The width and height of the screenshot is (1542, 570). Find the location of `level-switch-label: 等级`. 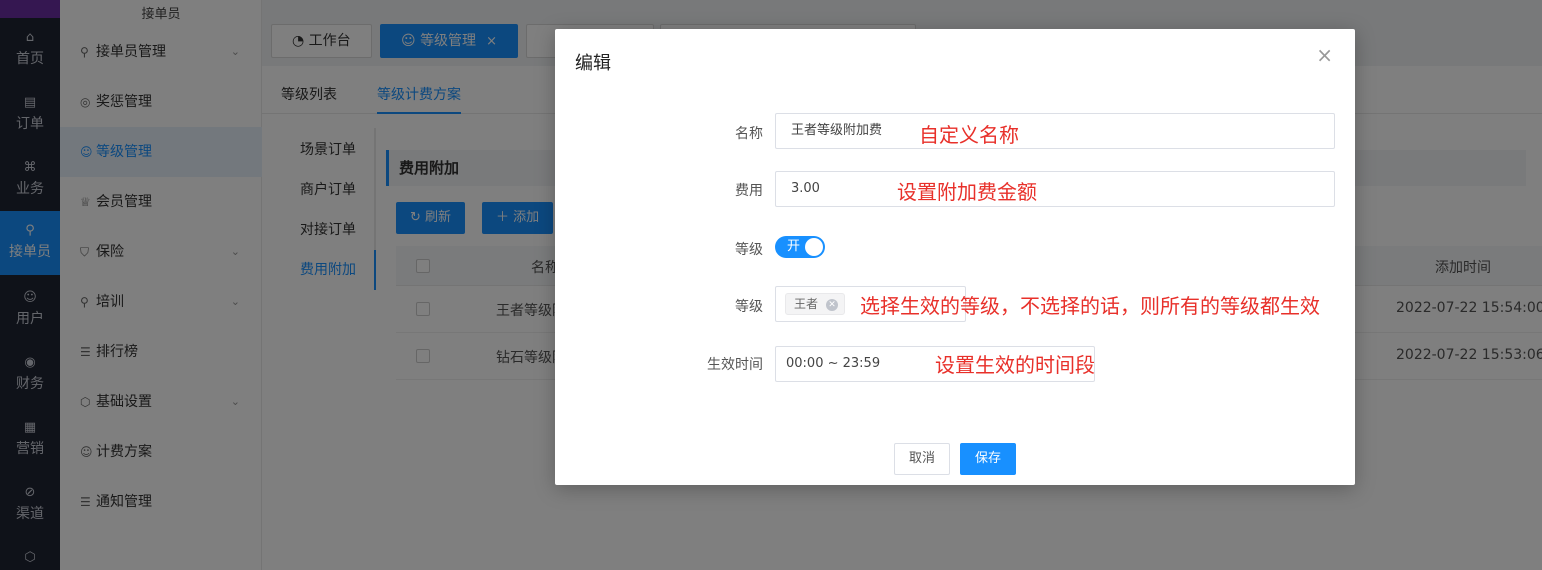

level-switch-label: 等级 is located at coordinates (749, 250).